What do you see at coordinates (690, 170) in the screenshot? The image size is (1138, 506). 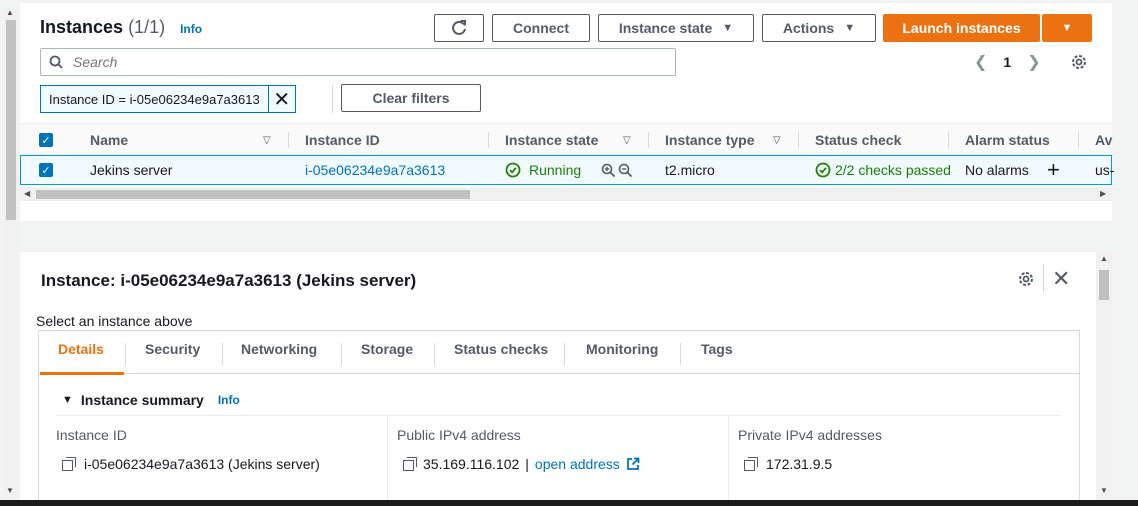 I see `cell-instance-type: t2.micro` at bounding box center [690, 170].